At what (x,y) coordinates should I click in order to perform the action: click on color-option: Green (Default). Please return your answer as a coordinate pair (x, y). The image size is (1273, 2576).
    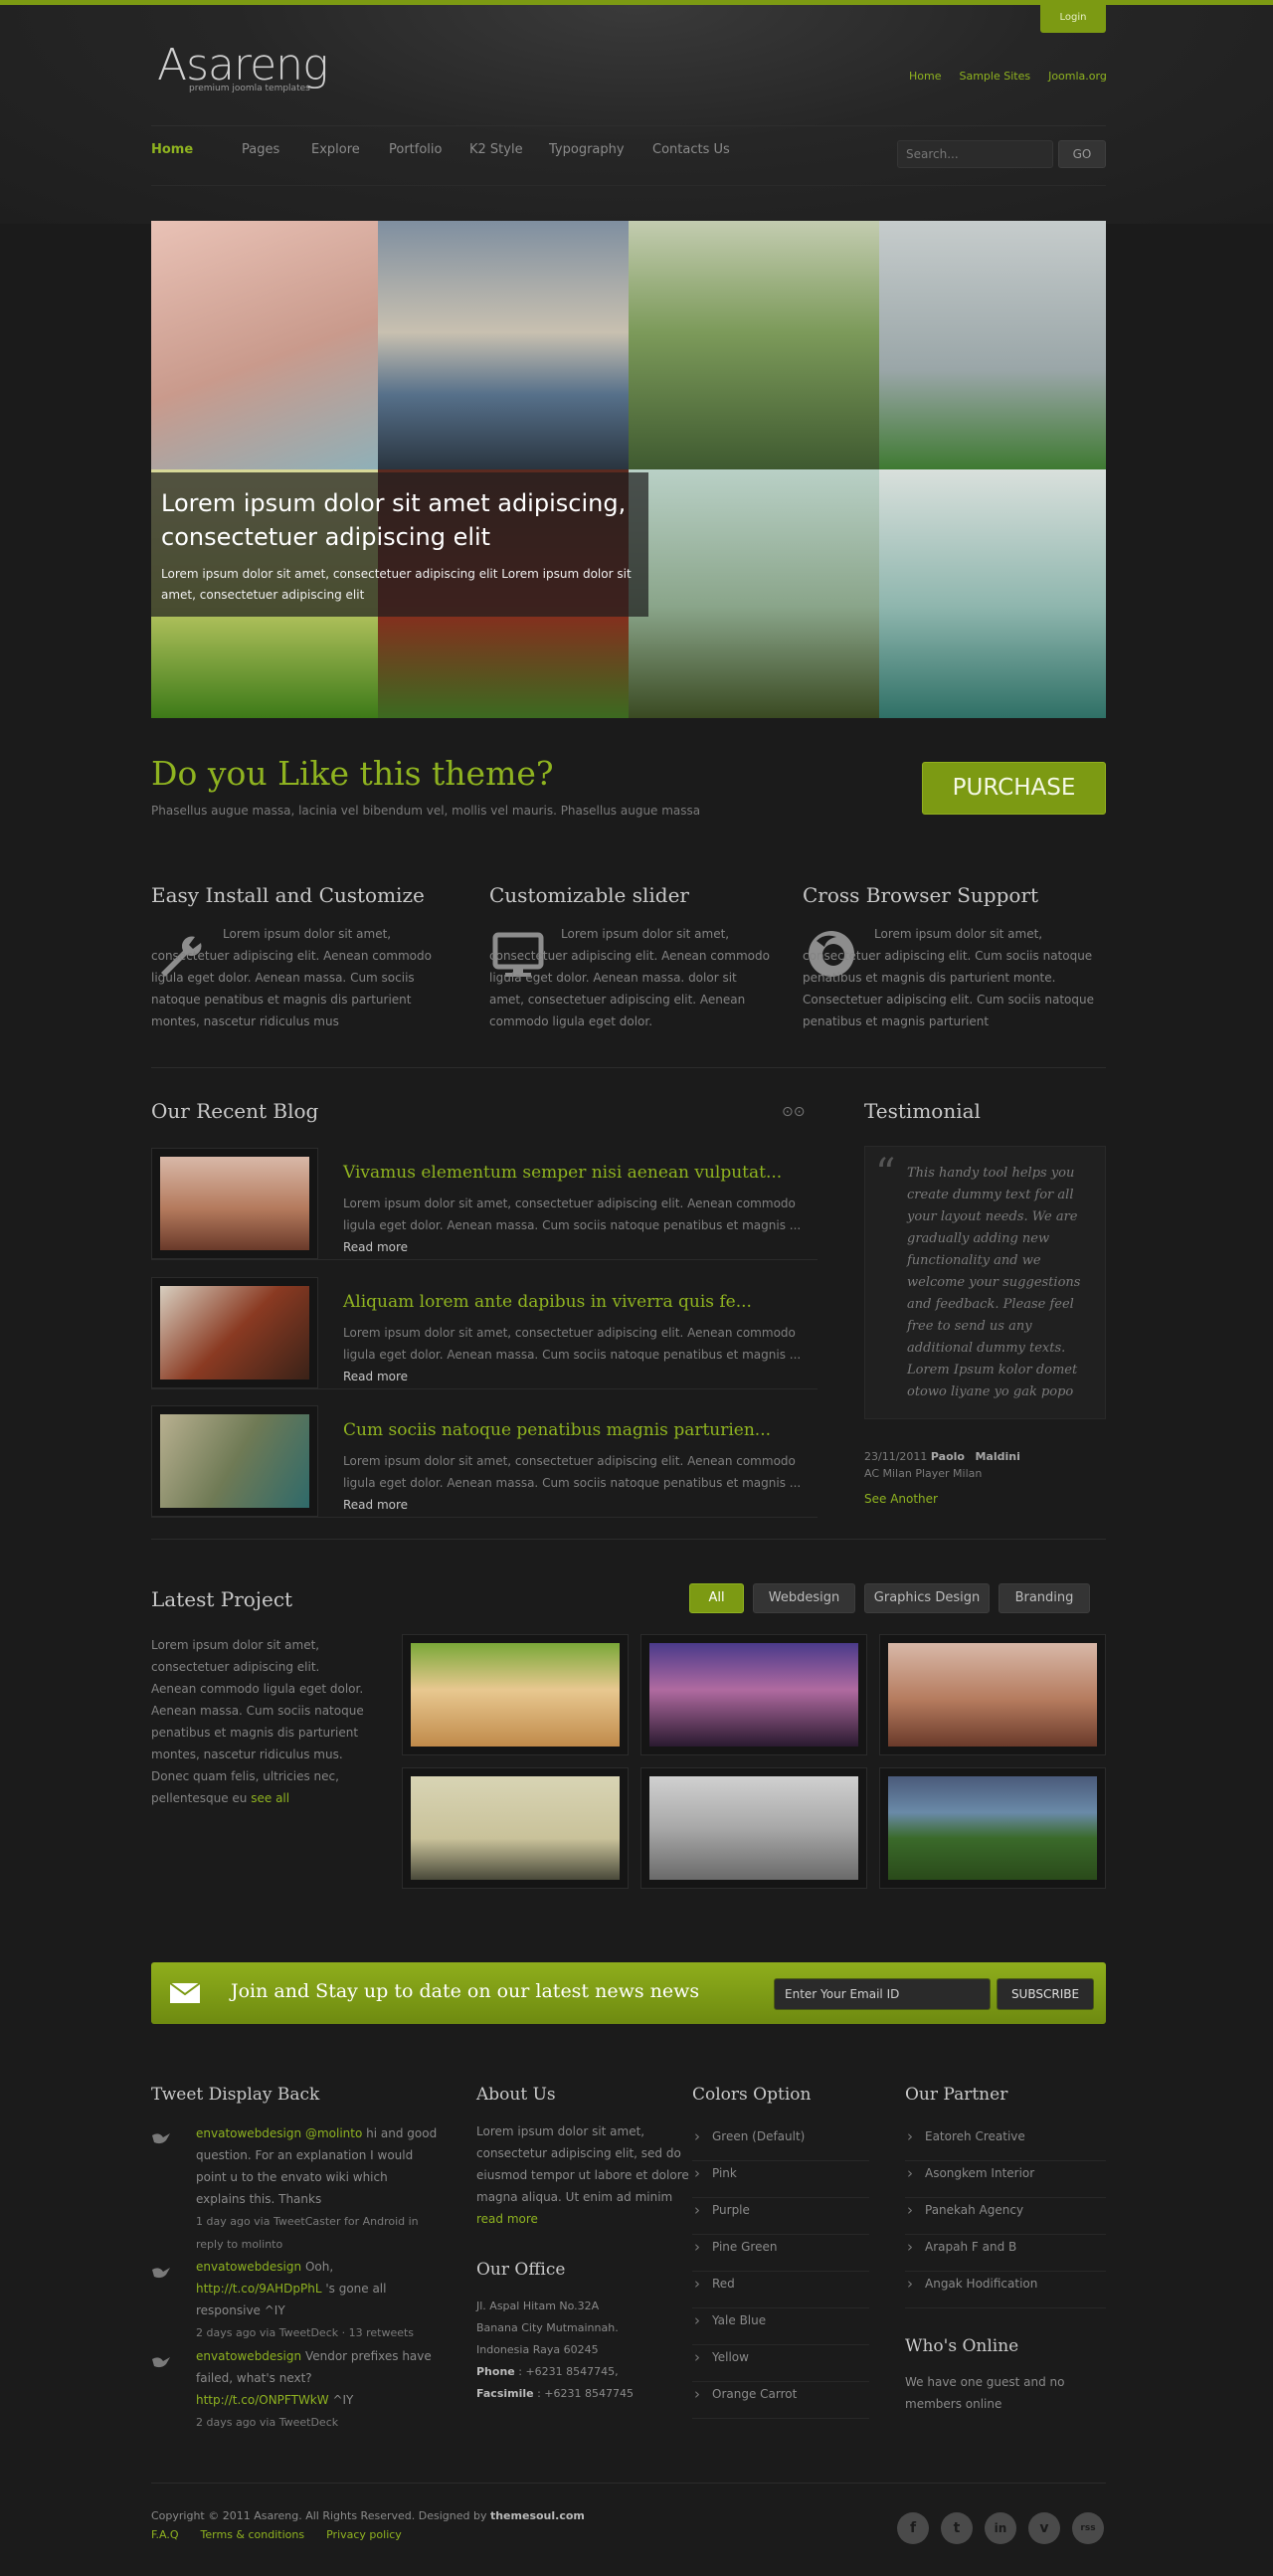
    Looking at the image, I should click on (780, 2142).